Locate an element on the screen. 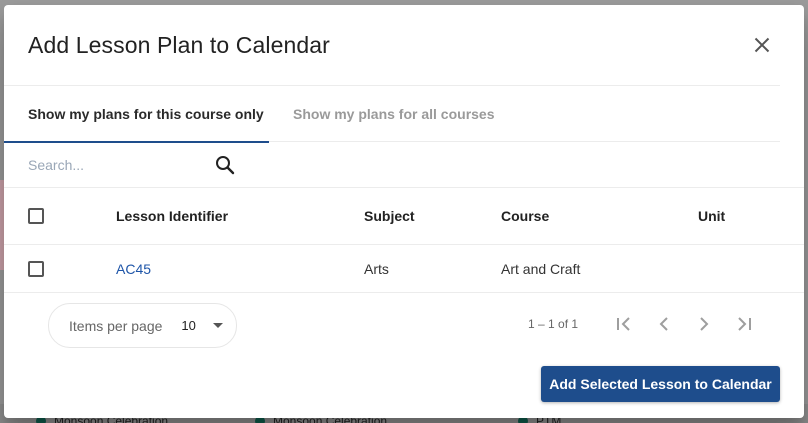  previous-page-button is located at coordinates (664, 324).